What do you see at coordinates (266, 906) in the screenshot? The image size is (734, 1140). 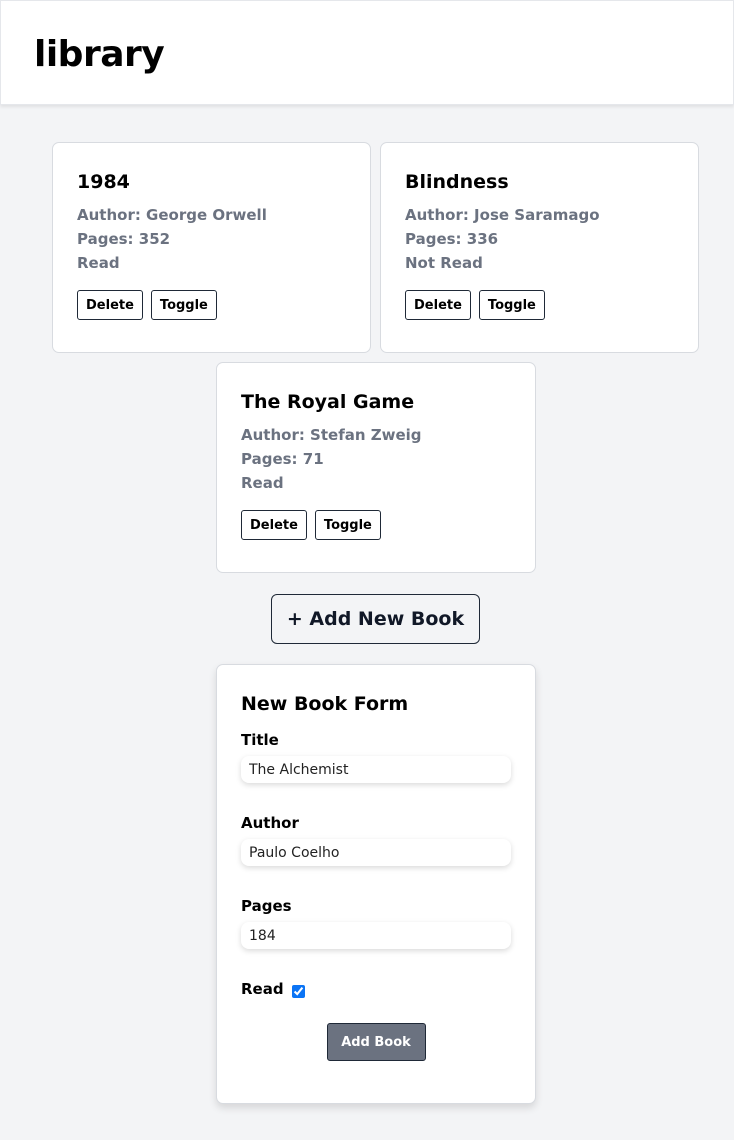 I see `pages-label: Pages` at bounding box center [266, 906].